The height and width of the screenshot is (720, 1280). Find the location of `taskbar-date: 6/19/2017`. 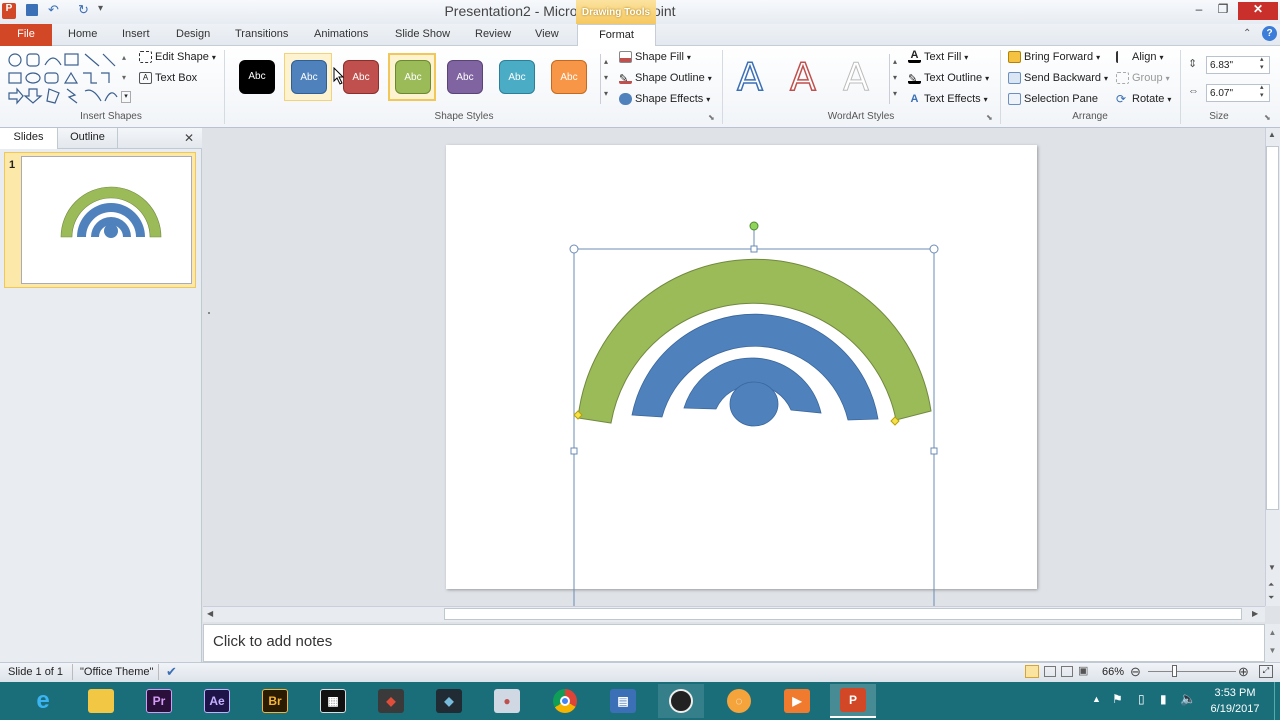

taskbar-date: 6/19/2017 is located at coordinates (1235, 709).